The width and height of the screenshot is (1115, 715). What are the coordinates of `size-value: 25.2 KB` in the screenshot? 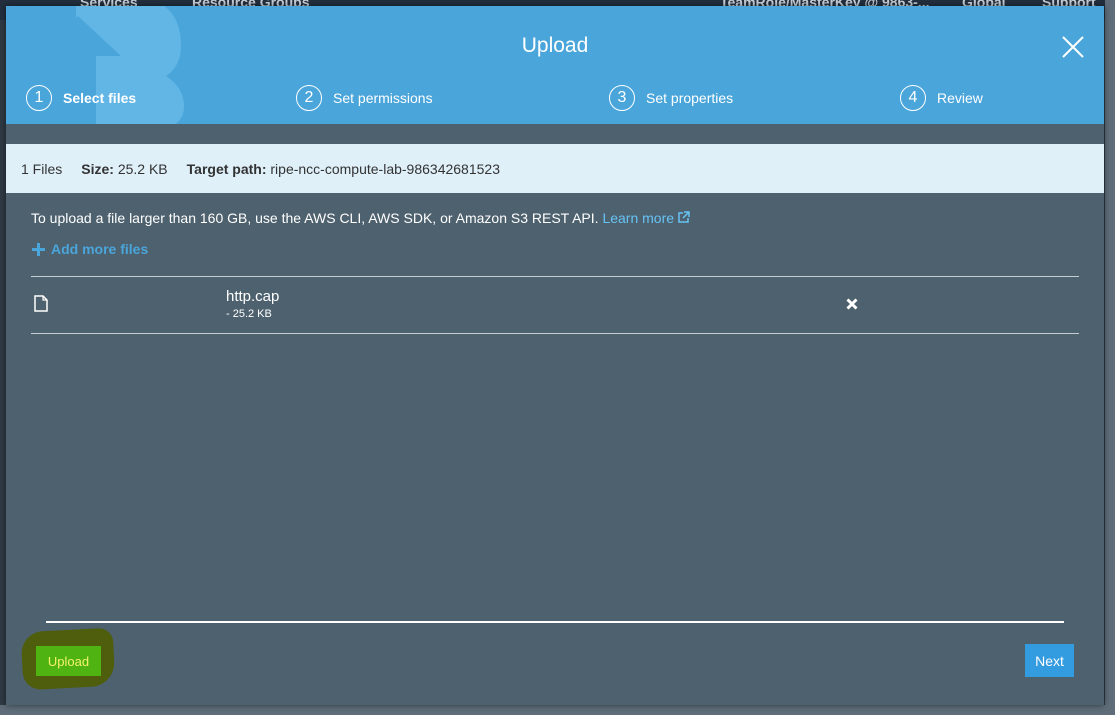 It's located at (142, 168).